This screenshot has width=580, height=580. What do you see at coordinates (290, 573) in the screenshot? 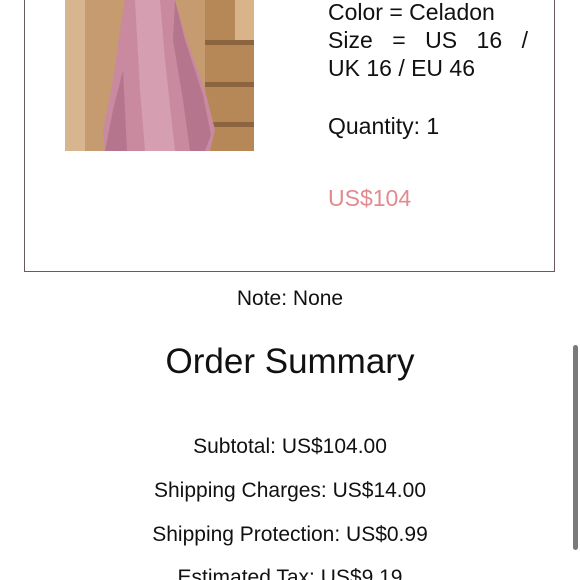
I see `estimated-tax-line: Estimated Tax: US$9.19` at bounding box center [290, 573].